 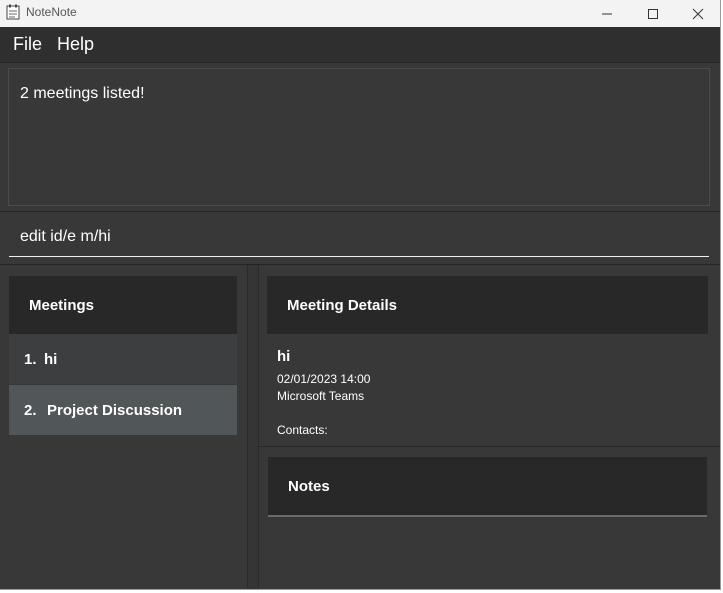 I want to click on meeting-detail-contacts-label: Contacts:, so click(x=302, y=430).